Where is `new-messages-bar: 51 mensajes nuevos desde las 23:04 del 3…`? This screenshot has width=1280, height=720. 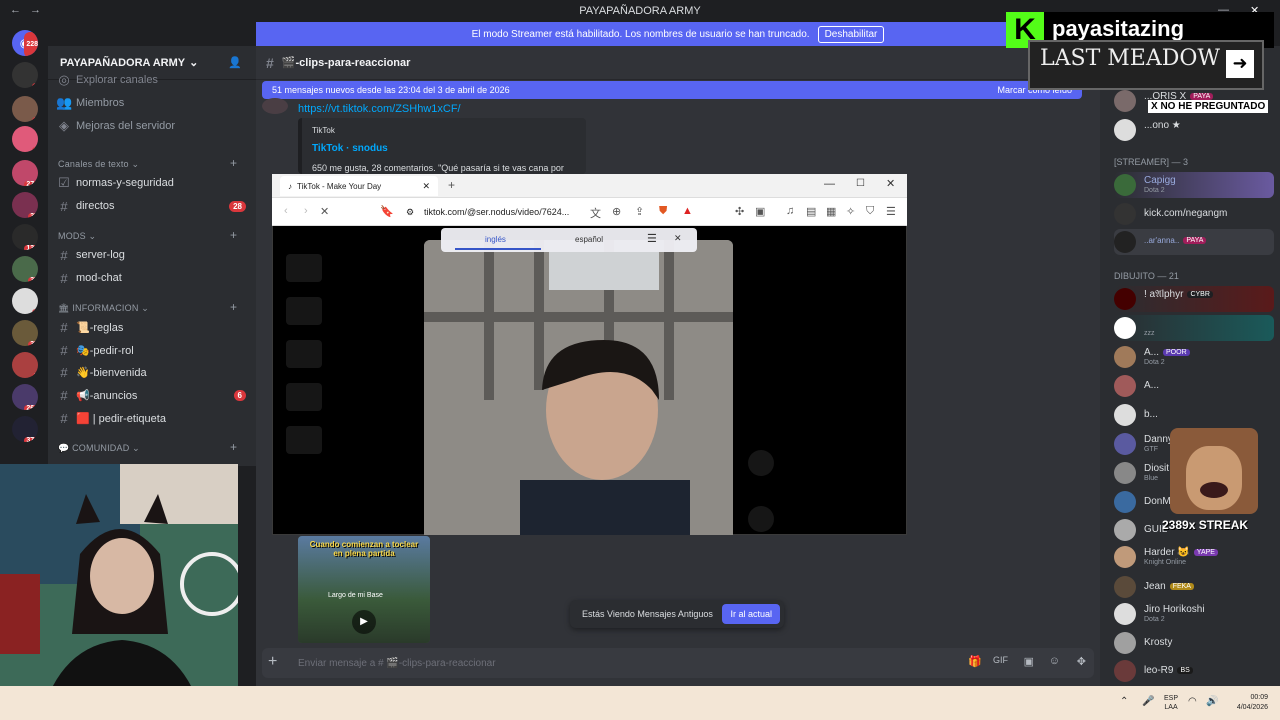 new-messages-bar: 51 mensajes nuevos desde las 23:04 del 3… is located at coordinates (672, 90).